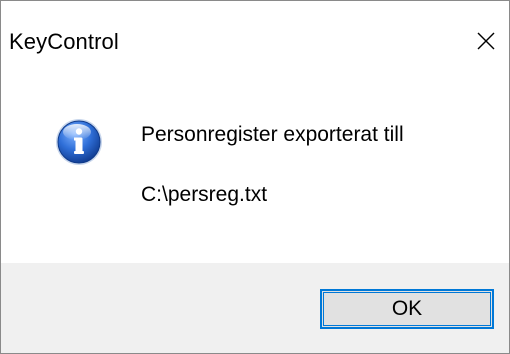 The image size is (510, 354). I want to click on ok-button-label: OK, so click(407, 308).